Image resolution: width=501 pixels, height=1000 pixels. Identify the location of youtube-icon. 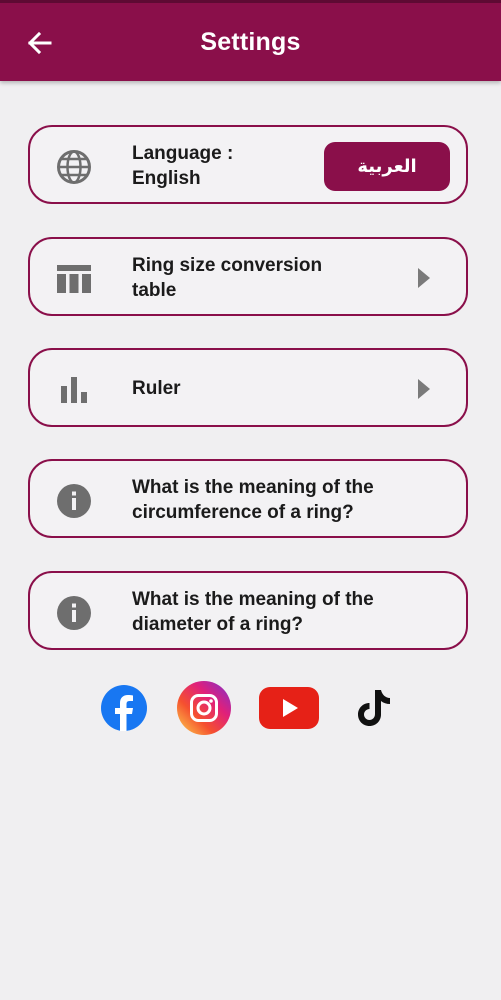
(289, 708).